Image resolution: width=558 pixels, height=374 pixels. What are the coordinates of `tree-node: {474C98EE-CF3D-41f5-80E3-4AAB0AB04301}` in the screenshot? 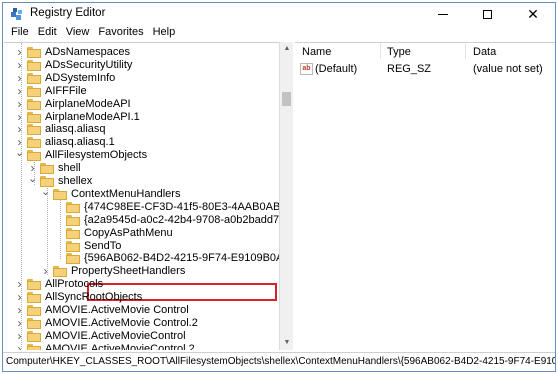 It's located at (142, 207).